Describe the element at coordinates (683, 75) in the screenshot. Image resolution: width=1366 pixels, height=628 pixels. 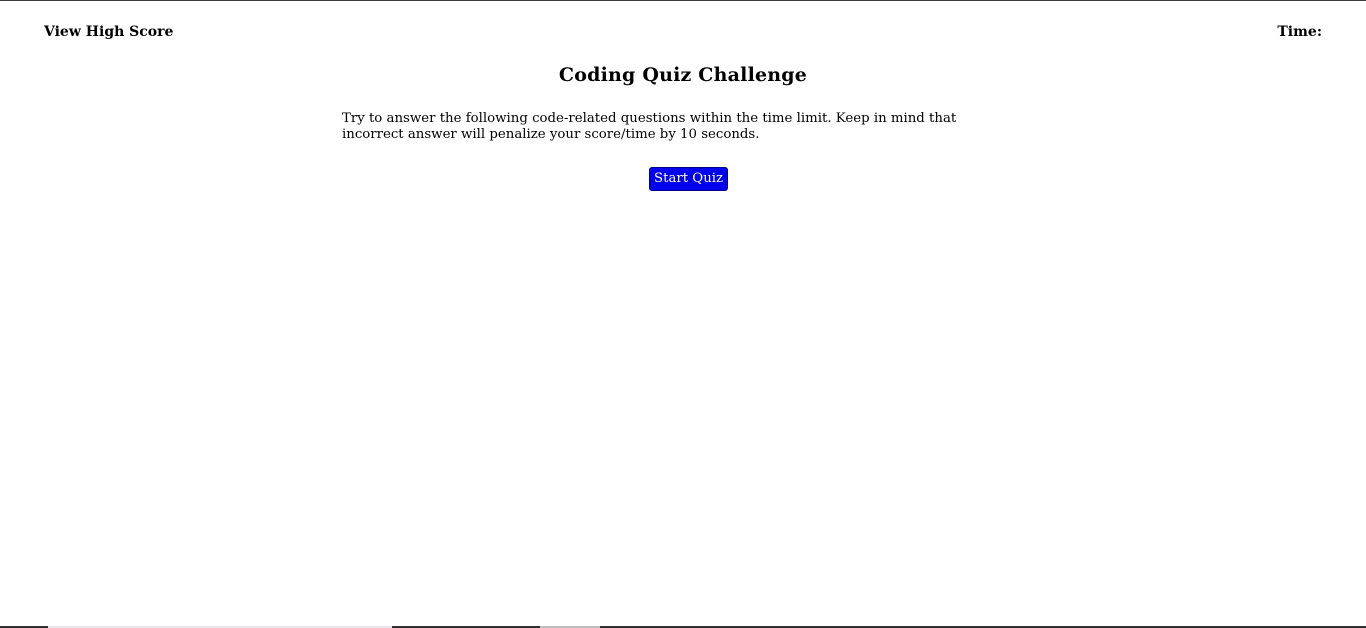
I see `page-title: Coding Quiz Challenge` at that location.